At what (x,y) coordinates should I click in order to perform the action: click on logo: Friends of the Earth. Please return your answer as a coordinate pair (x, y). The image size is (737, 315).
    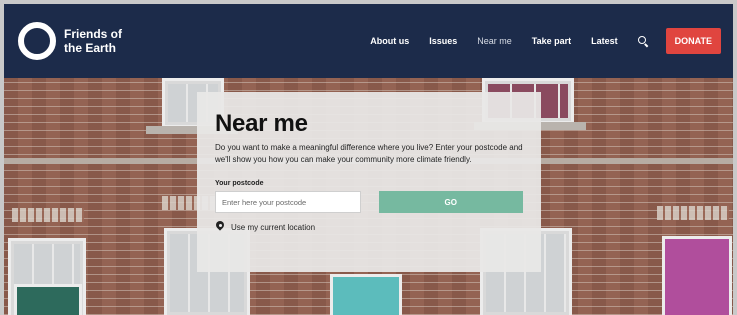
    Looking at the image, I should click on (76, 41).